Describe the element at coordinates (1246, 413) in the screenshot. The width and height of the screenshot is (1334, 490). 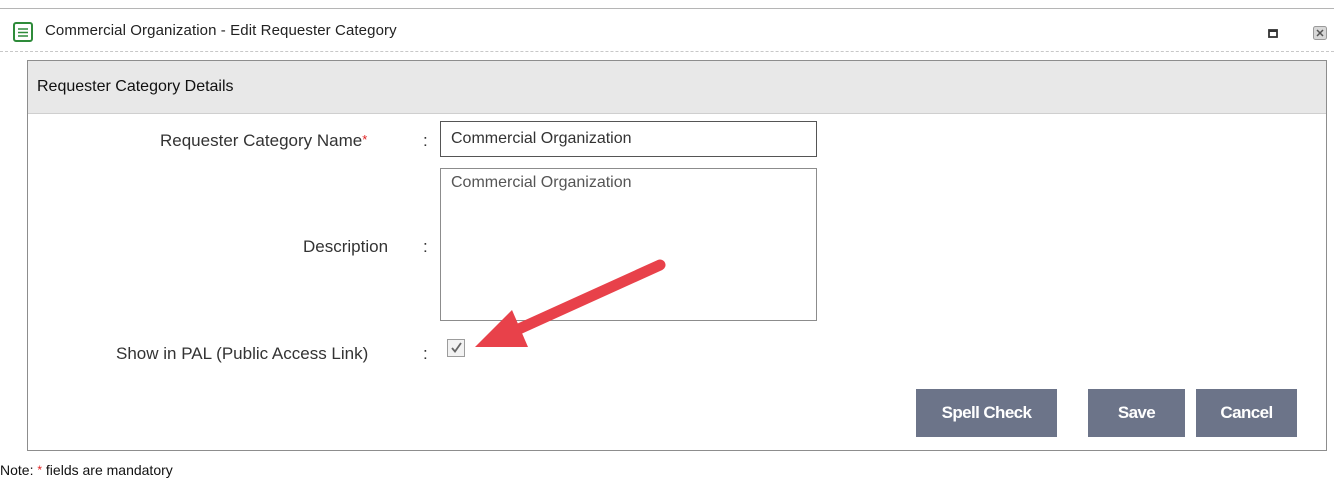
I see `cancel-button: Cancel` at that location.